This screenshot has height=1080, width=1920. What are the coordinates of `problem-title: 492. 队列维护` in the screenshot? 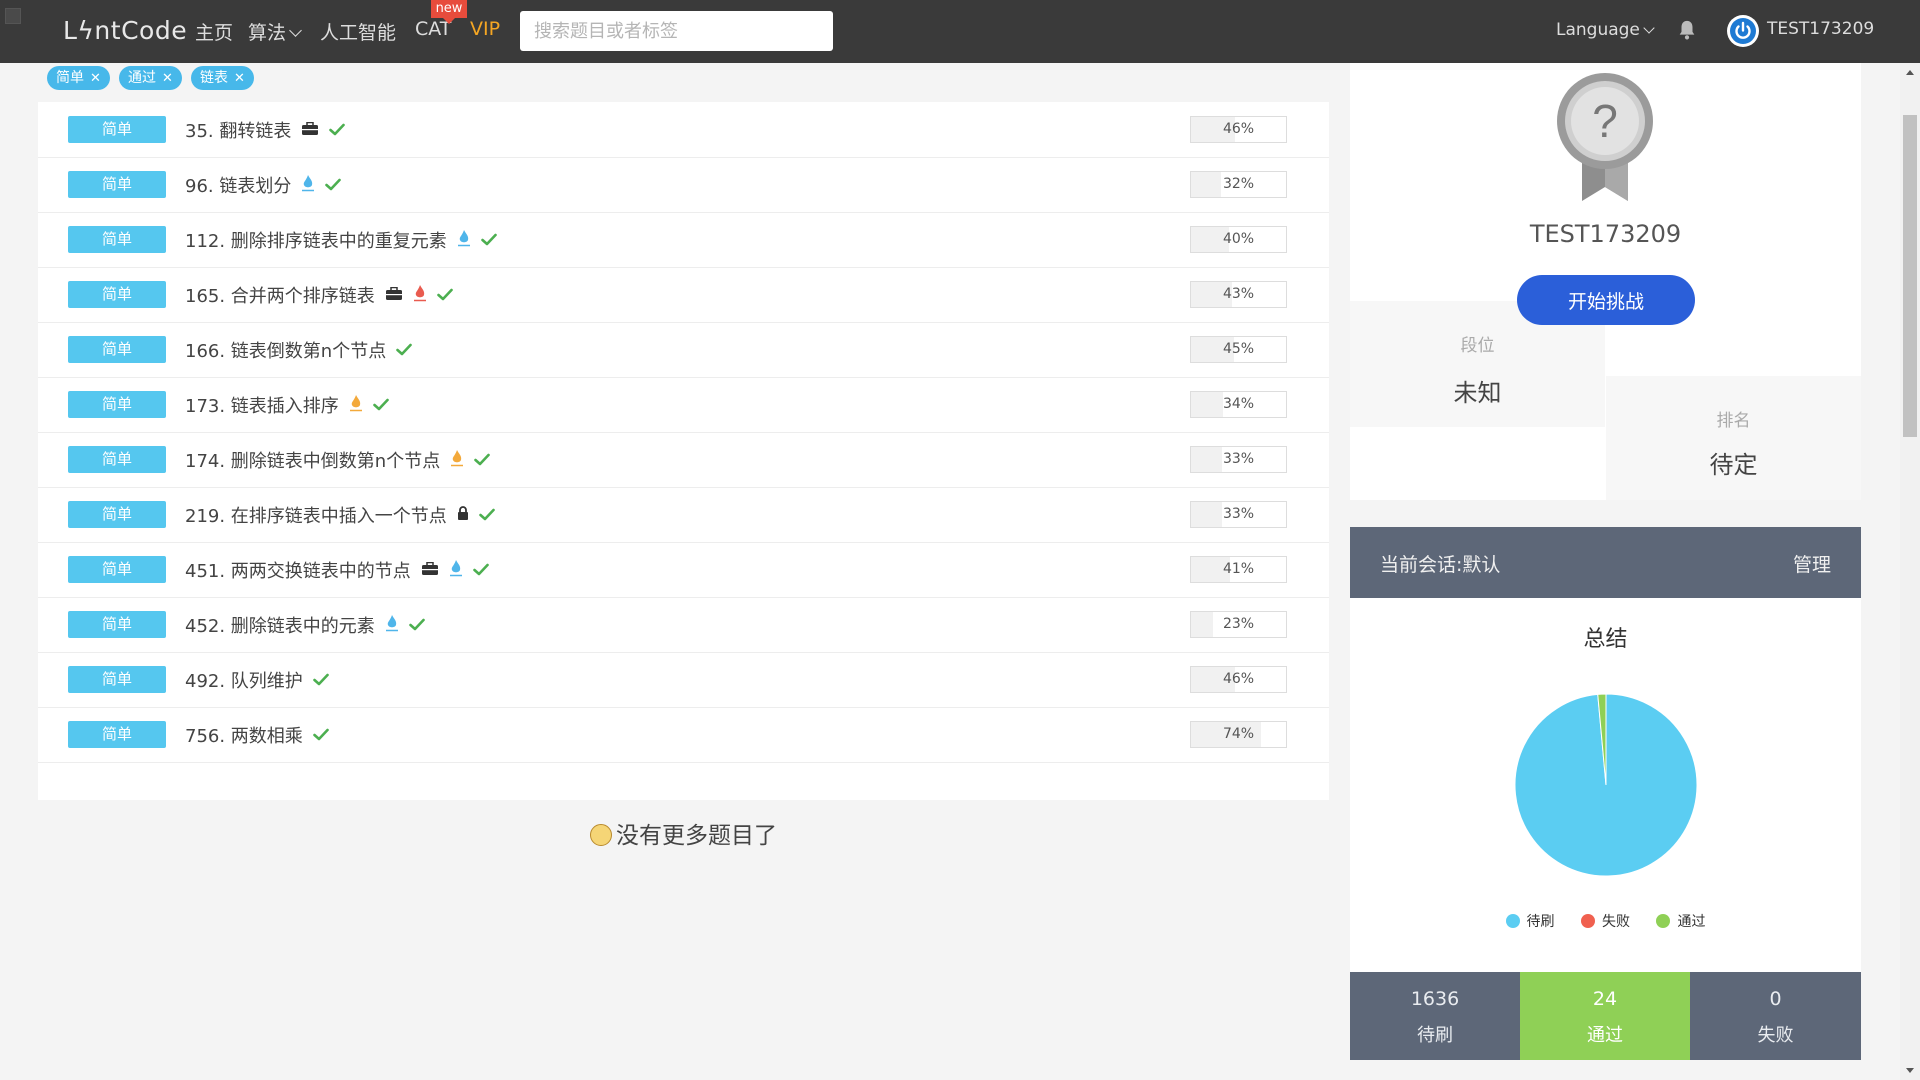 It's located at (257, 680).